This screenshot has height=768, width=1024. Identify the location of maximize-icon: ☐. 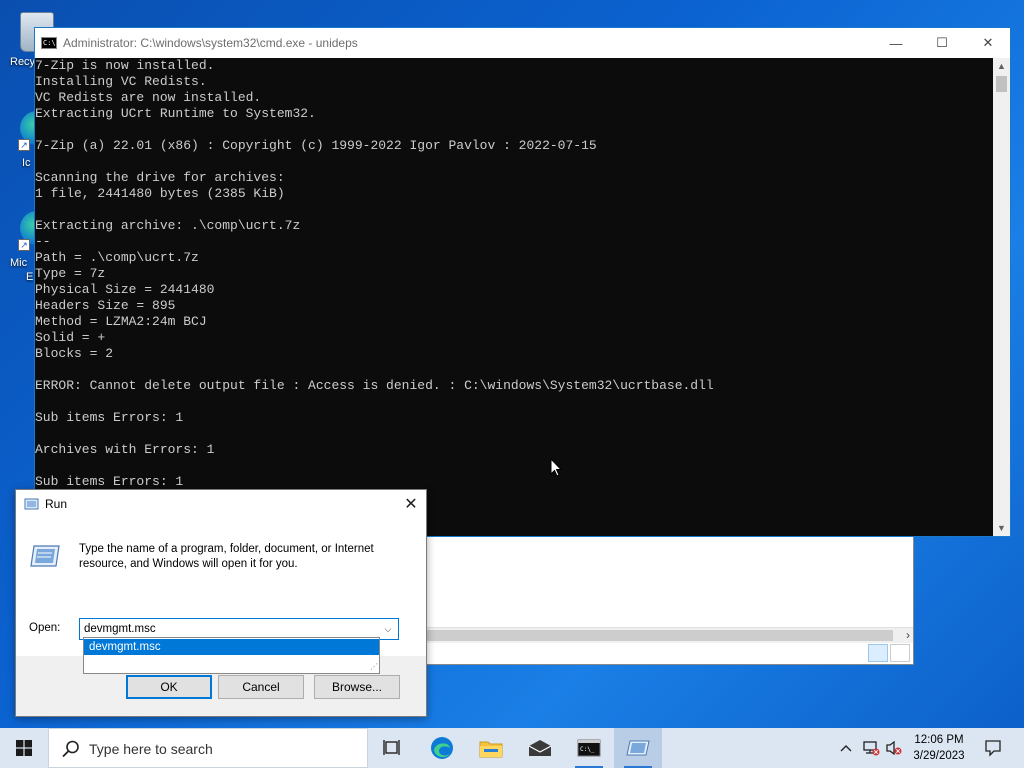
(942, 42).